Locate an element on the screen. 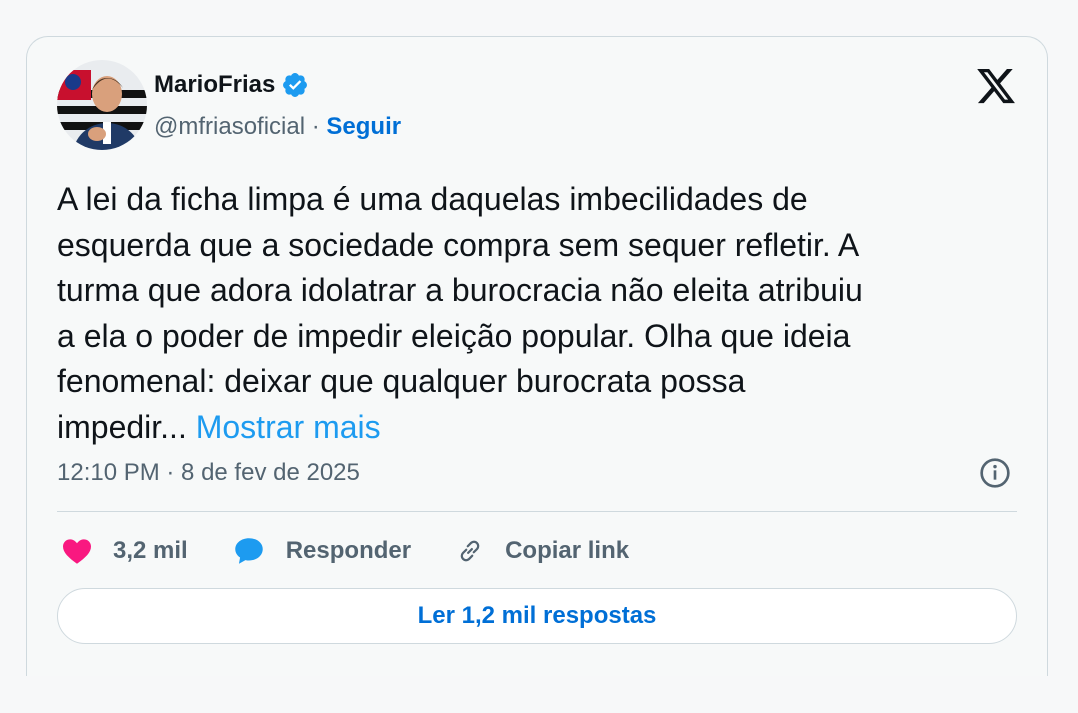  author-handle-row: @mfriasoficial · Seguir is located at coordinates (277, 127).